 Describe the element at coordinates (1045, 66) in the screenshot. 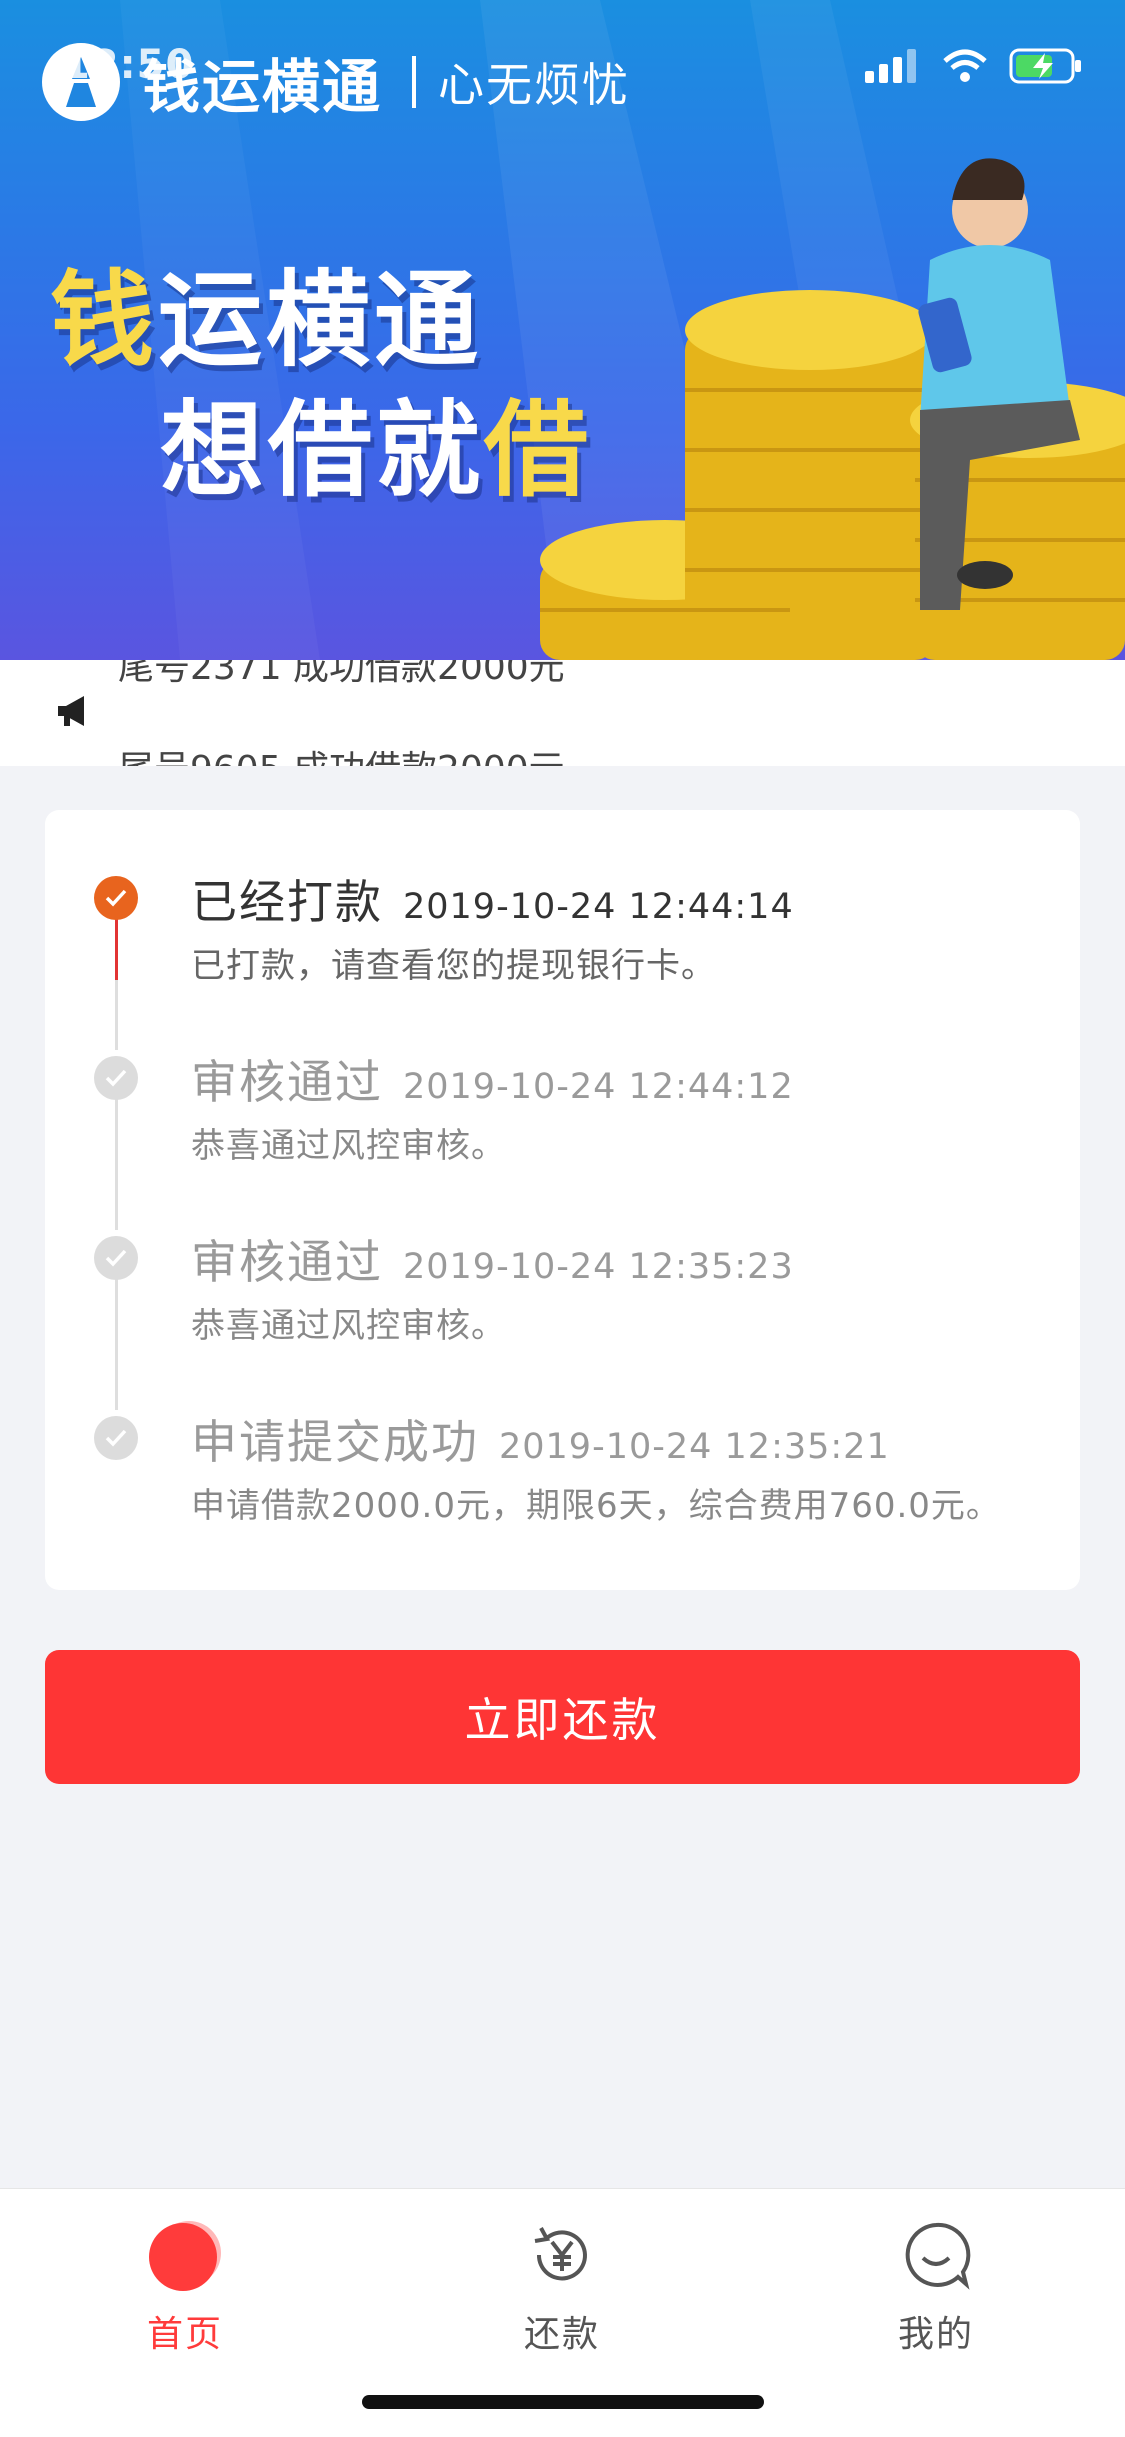

I see `battery-icon` at that location.